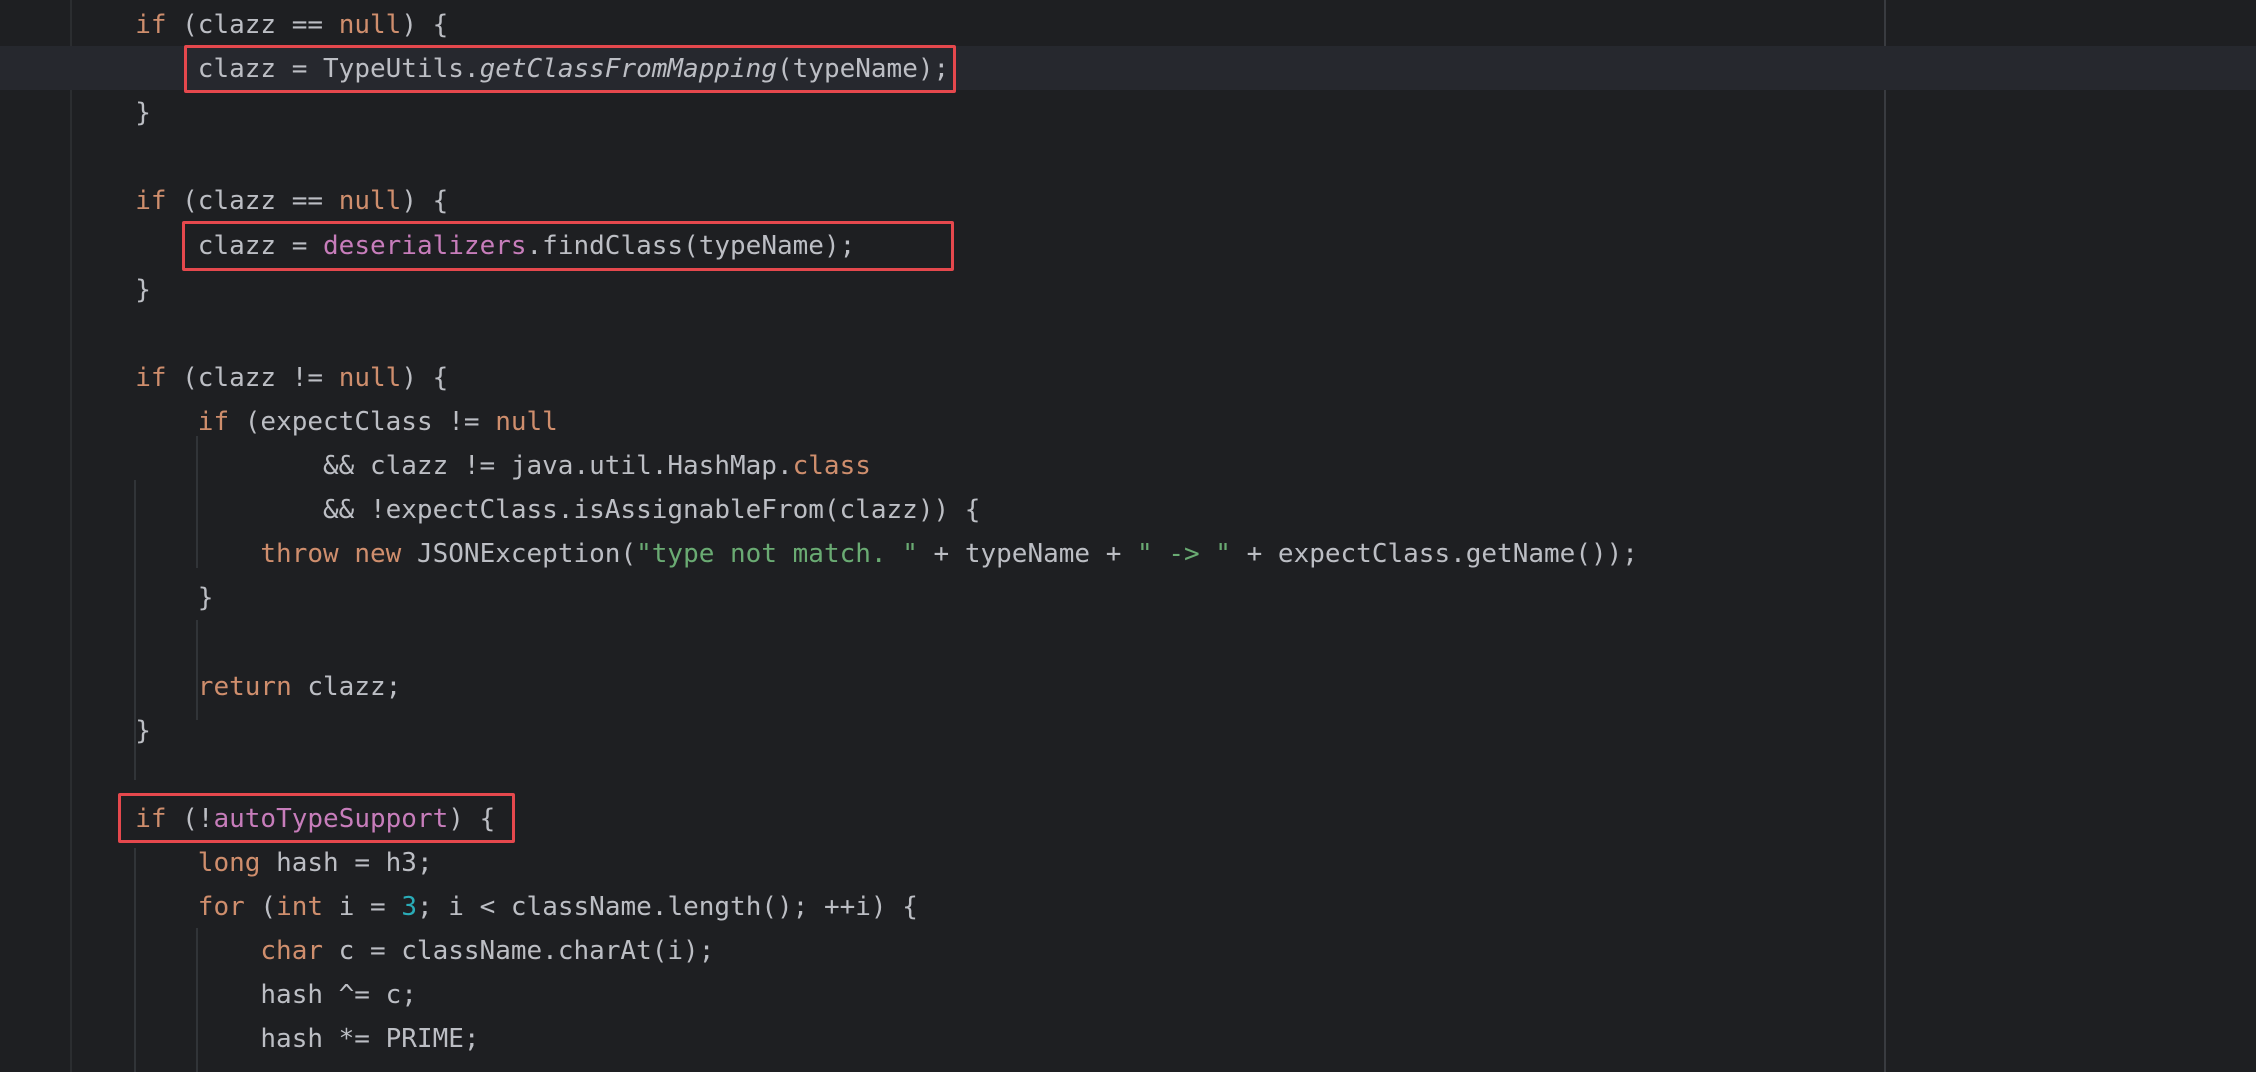 The height and width of the screenshot is (1072, 2256). What do you see at coordinates (1027, 554) in the screenshot?
I see `code-token: + typeName +` at bounding box center [1027, 554].